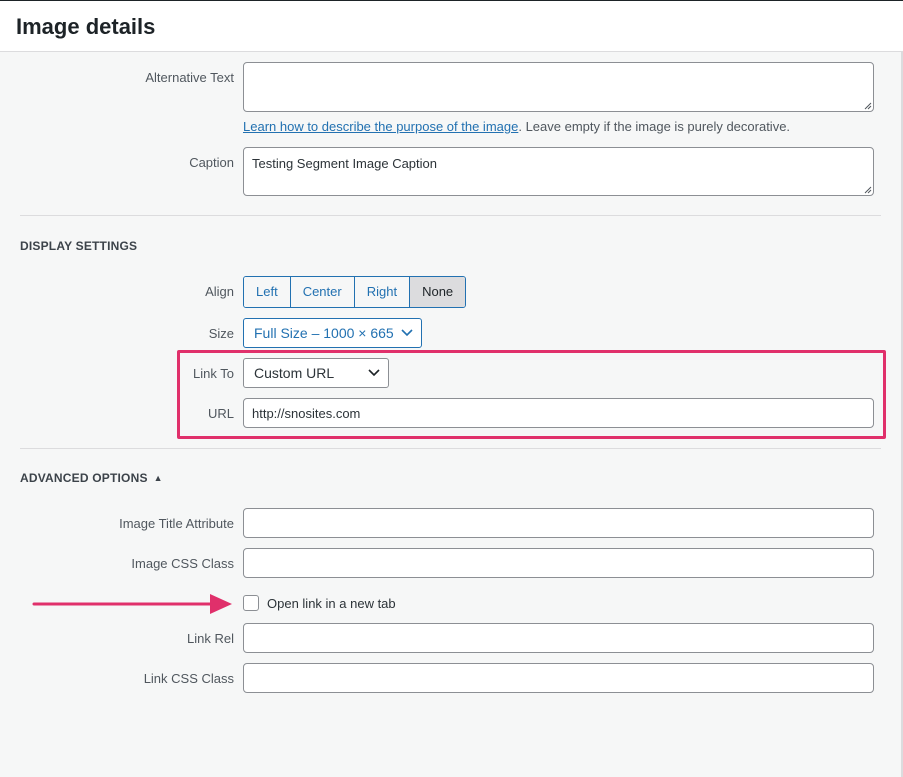 This screenshot has height=777, width=903. I want to click on alt-text-label: Alternative Text, so click(189, 77).